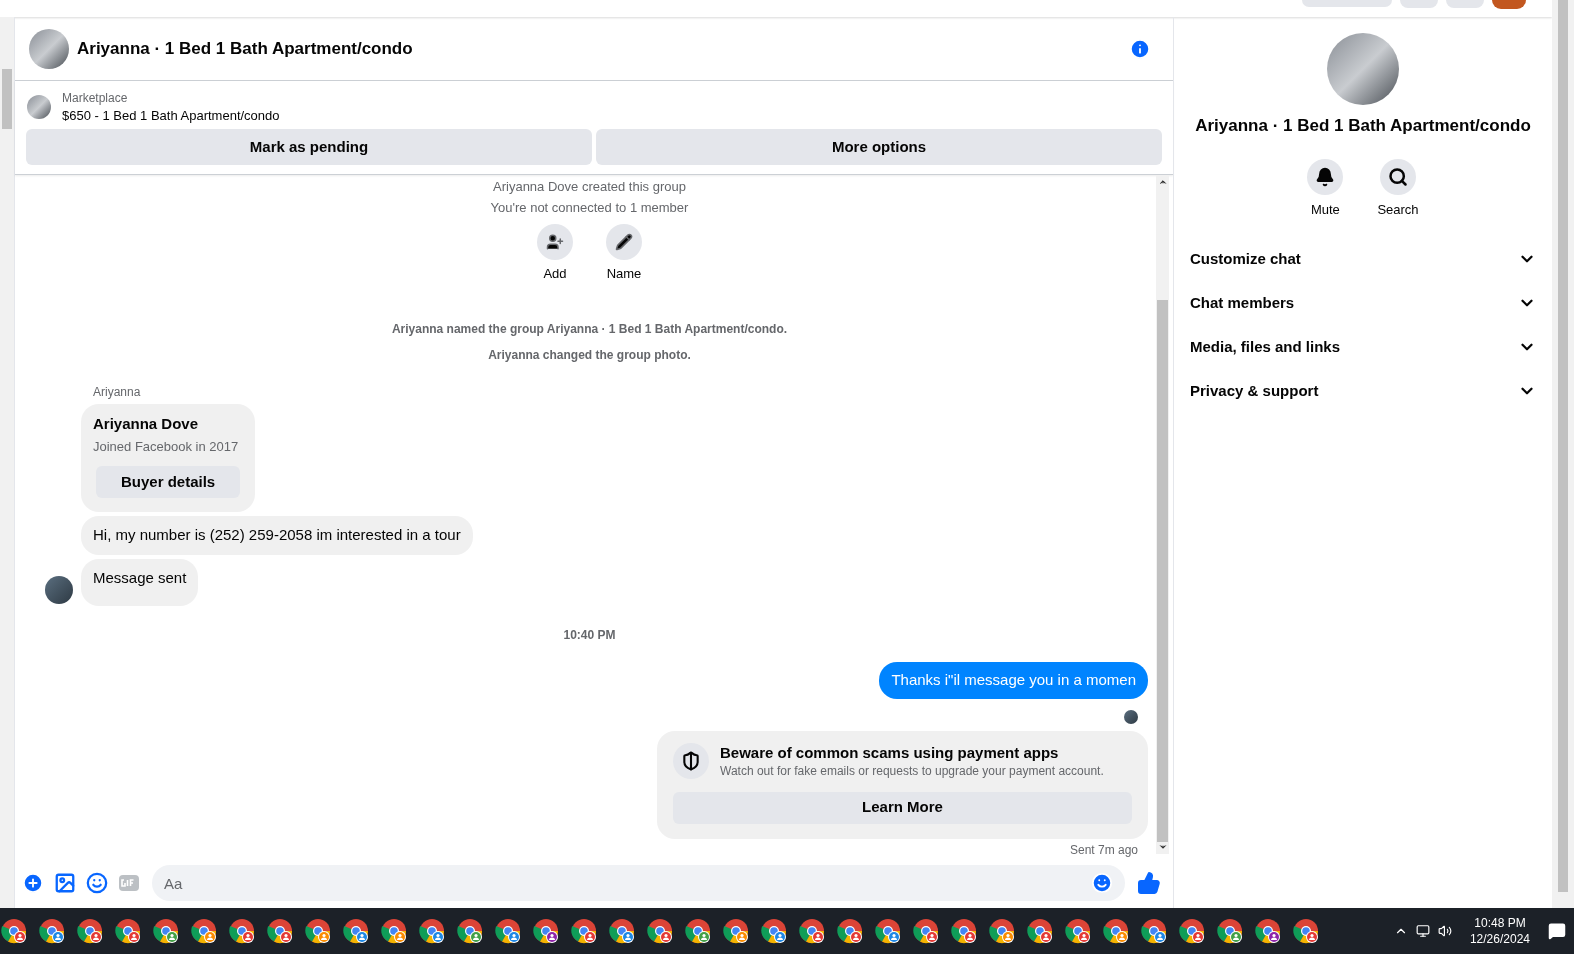 The width and height of the screenshot is (1574, 954). Describe the element at coordinates (1557, 931) in the screenshot. I see `notification-icon` at that location.